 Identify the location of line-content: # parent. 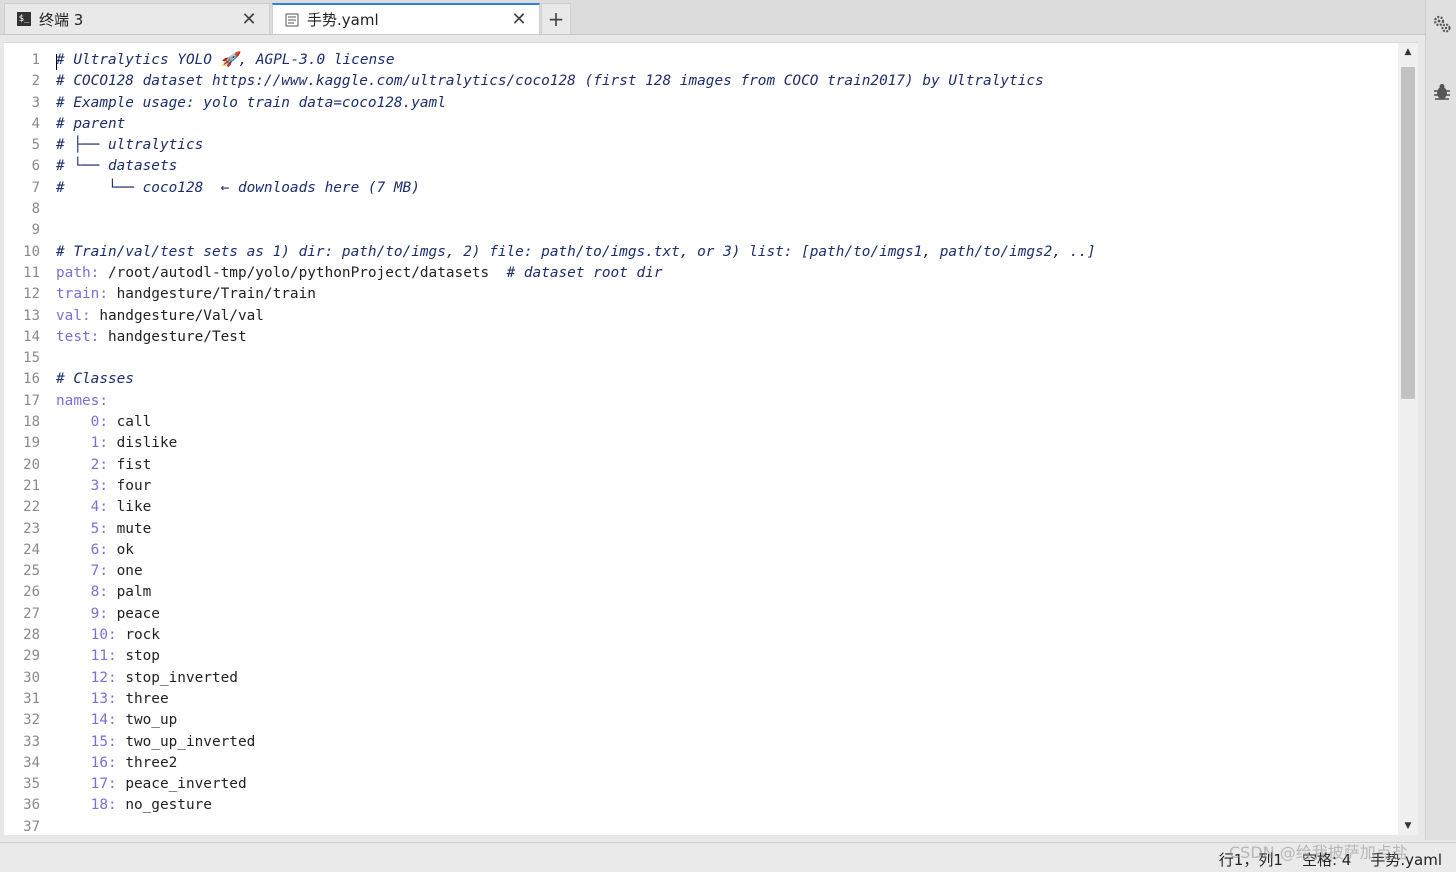
(90, 124).